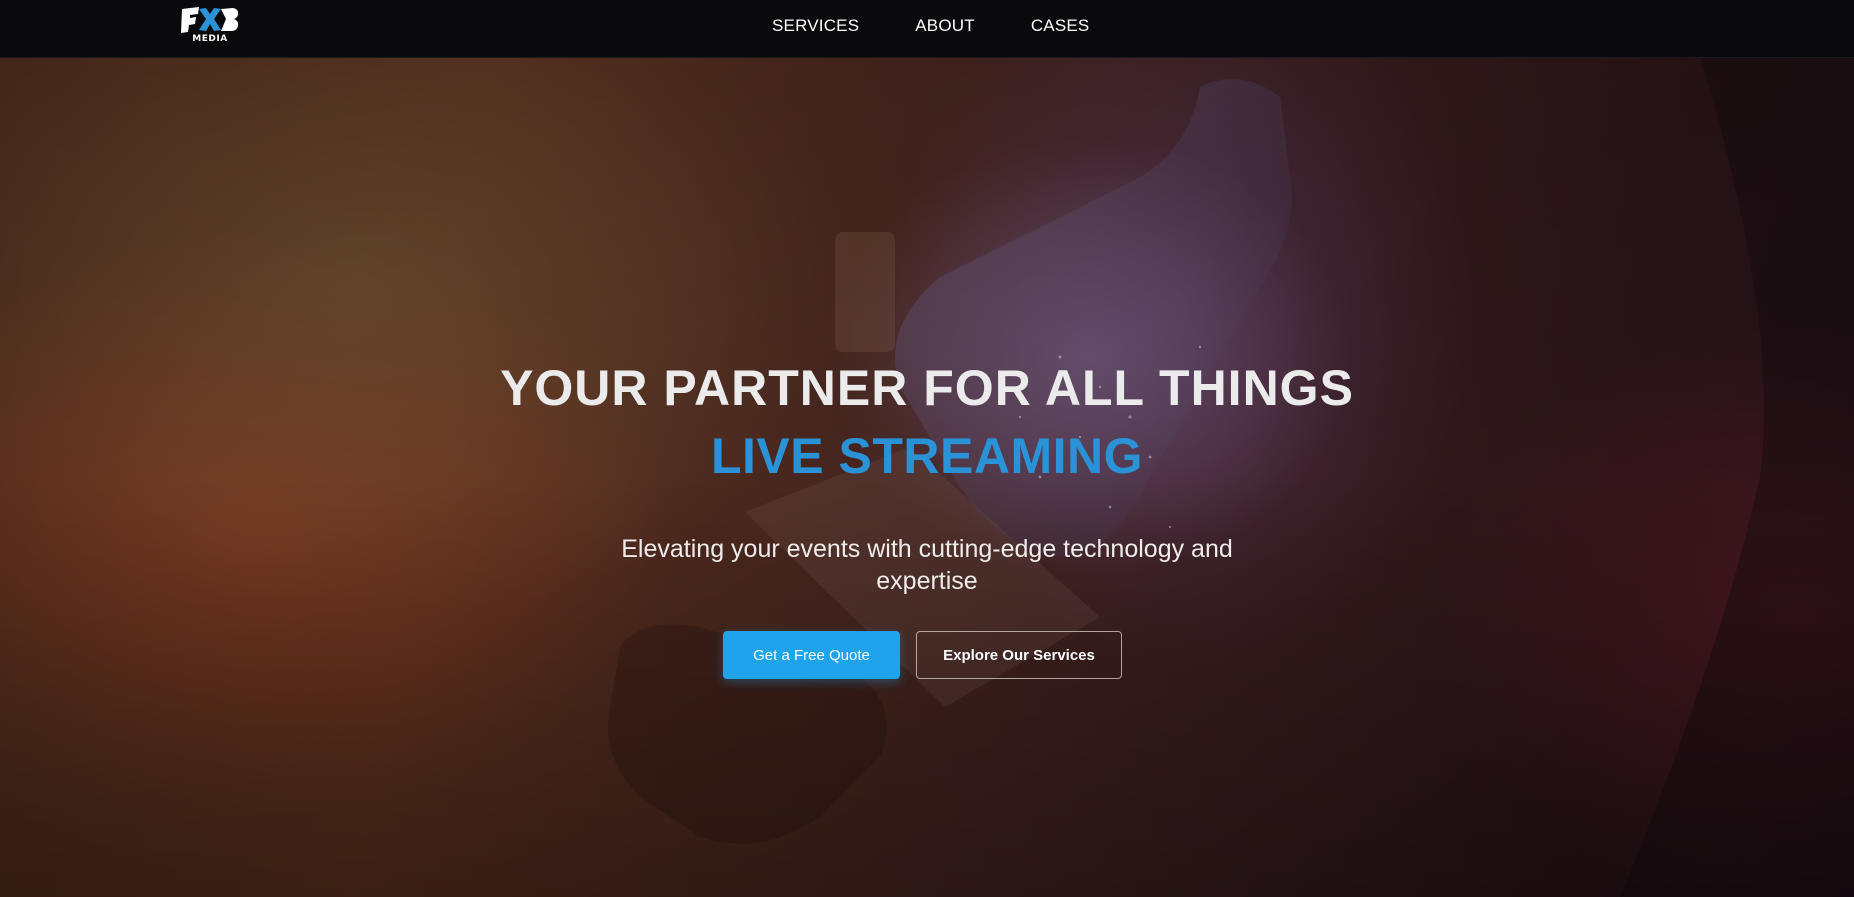 The height and width of the screenshot is (897, 1854). What do you see at coordinates (927, 388) in the screenshot?
I see `hero-headline: YOUR PARTNER FOR ALL THINGS` at bounding box center [927, 388].